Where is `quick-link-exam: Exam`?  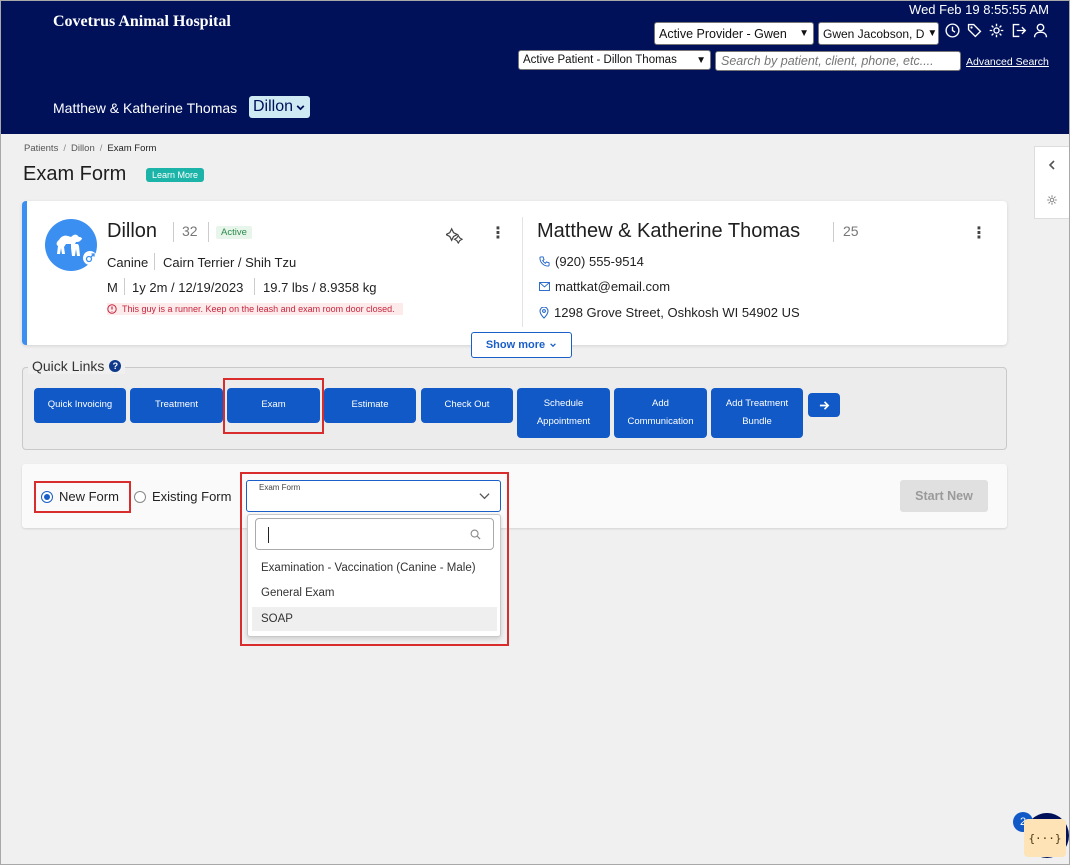 quick-link-exam: Exam is located at coordinates (273, 405).